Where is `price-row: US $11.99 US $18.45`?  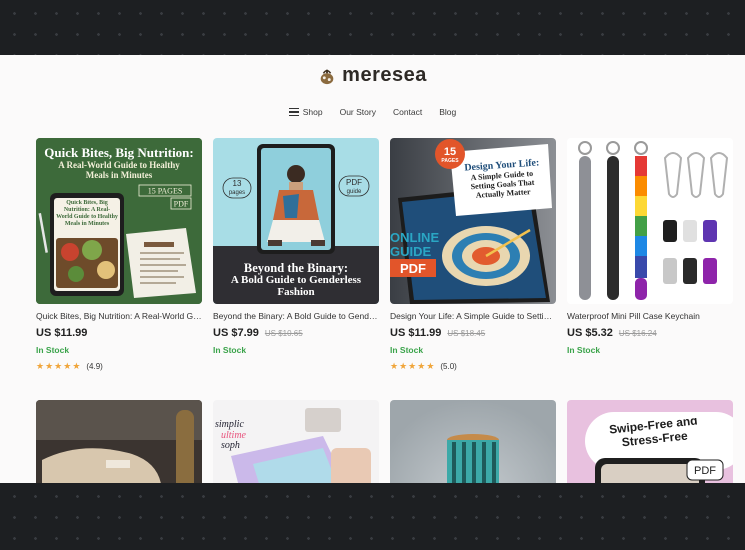
price-row: US $11.99 US $18.45 is located at coordinates (473, 333).